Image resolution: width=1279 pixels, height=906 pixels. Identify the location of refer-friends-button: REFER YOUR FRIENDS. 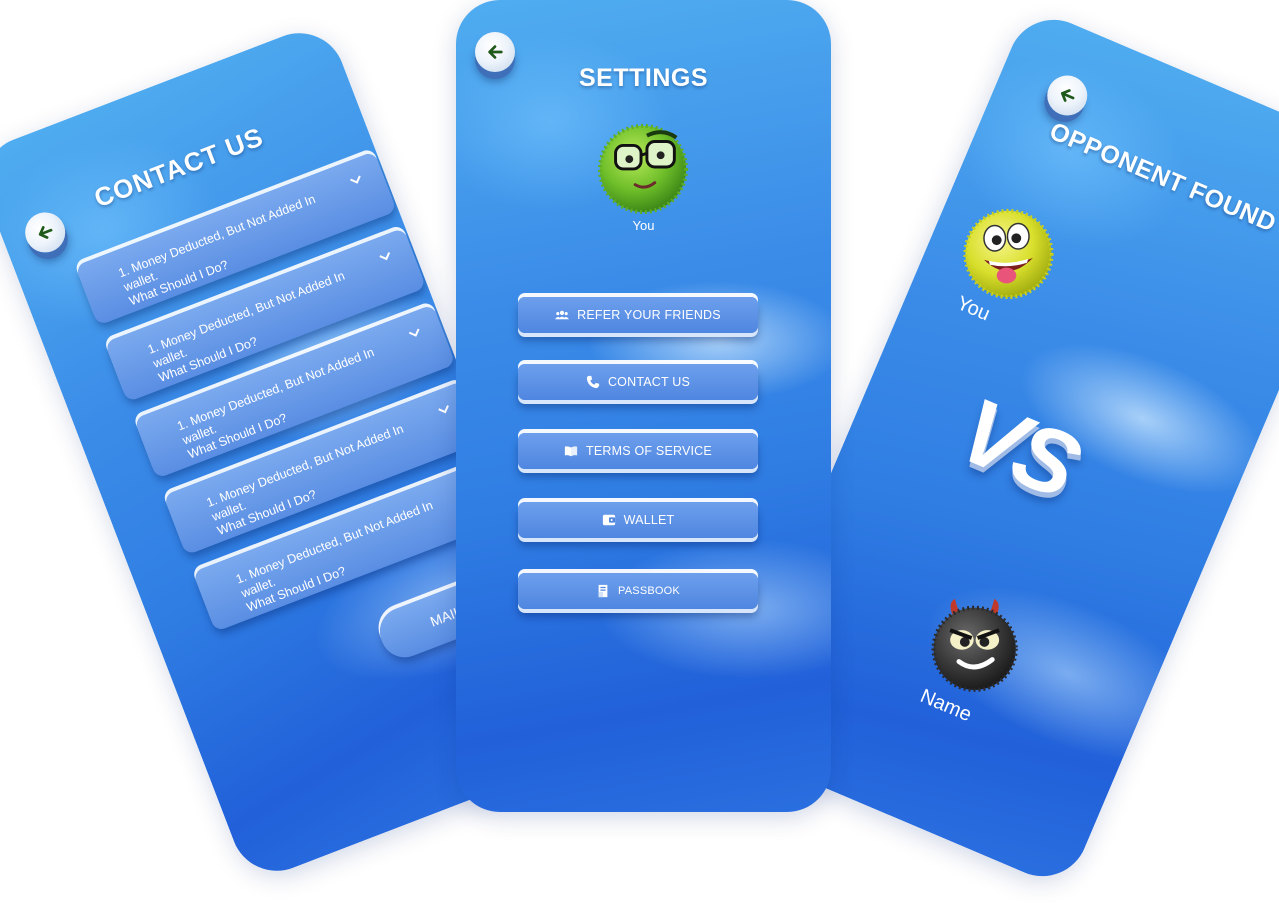
(638, 315).